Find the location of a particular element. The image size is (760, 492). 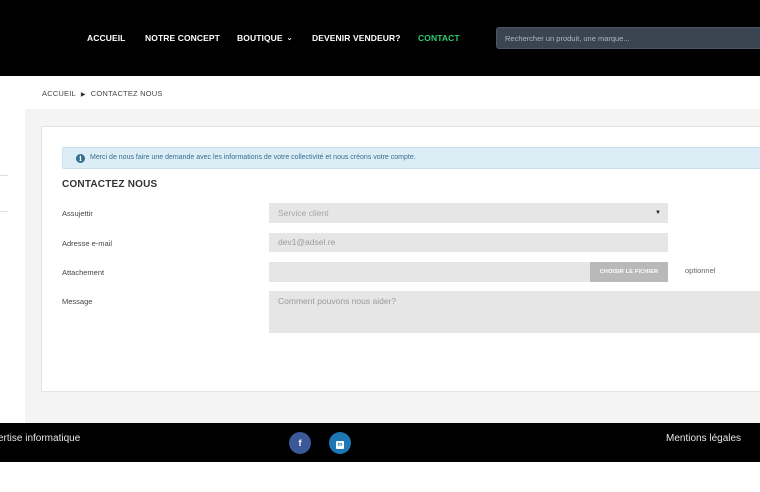

mentions-legales-link: Mentions légales is located at coordinates (703, 438).